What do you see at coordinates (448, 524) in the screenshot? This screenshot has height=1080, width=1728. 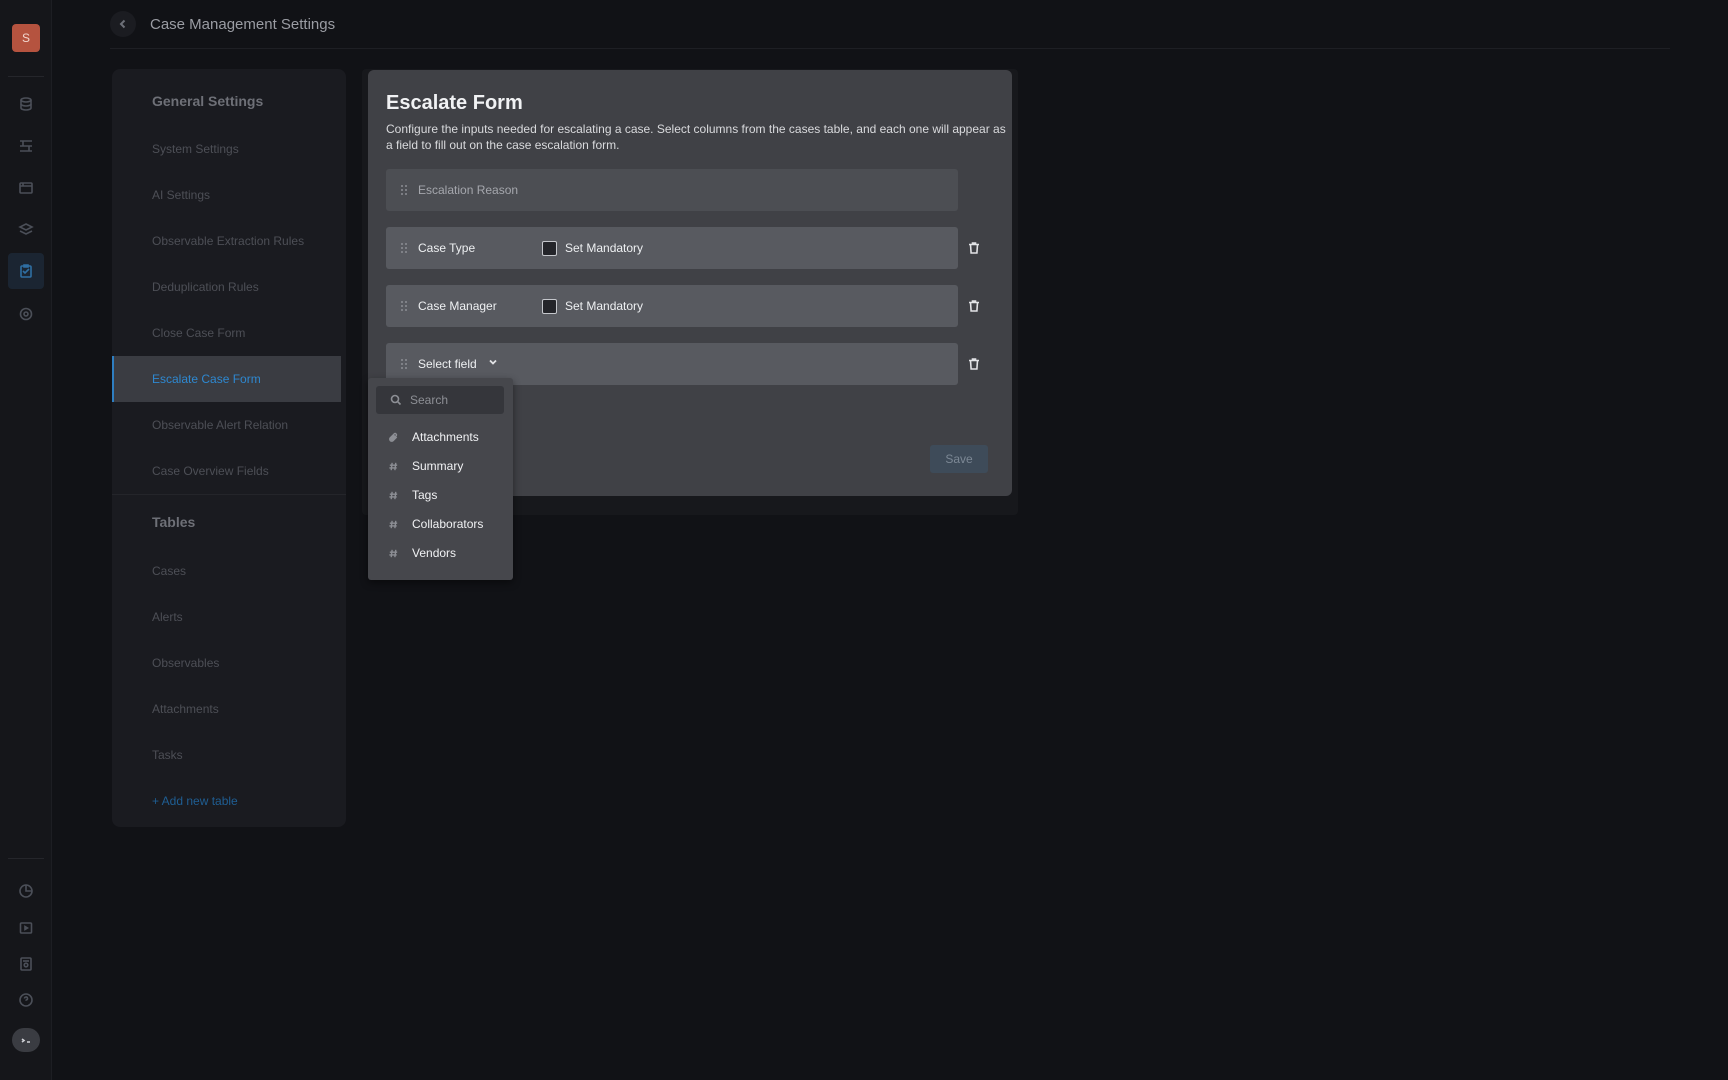 I see `menu-option-label: Collaborators` at bounding box center [448, 524].